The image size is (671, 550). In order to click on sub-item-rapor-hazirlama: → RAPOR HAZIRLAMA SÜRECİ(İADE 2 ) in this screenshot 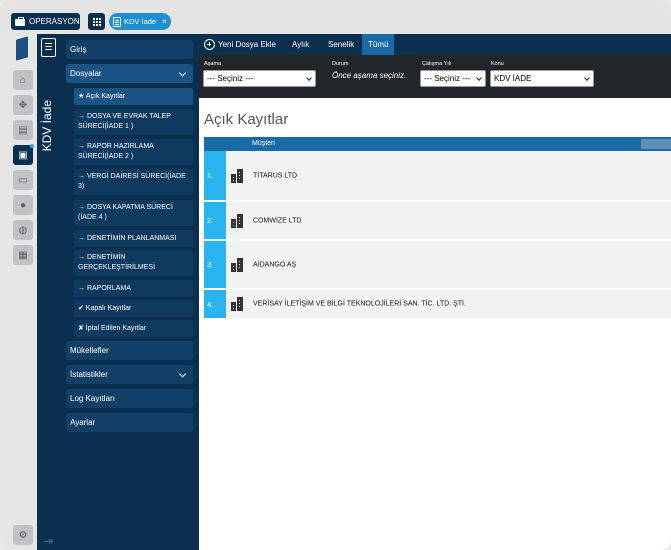, I will do `click(133, 152)`.